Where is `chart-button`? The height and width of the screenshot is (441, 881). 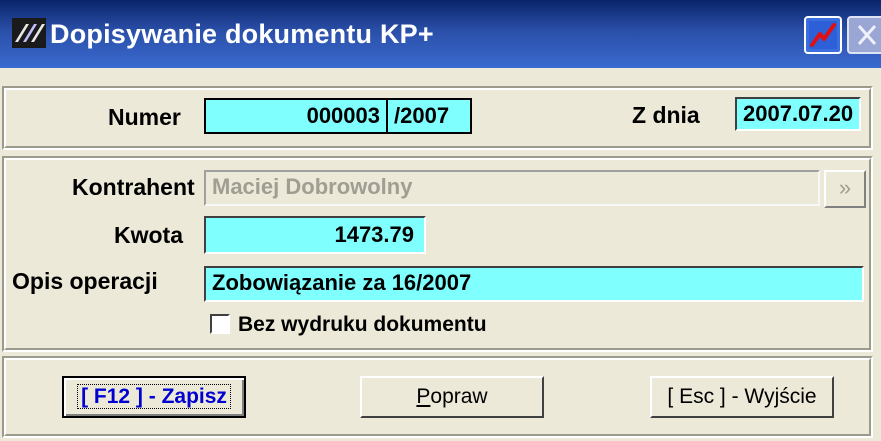
chart-button is located at coordinates (823, 35).